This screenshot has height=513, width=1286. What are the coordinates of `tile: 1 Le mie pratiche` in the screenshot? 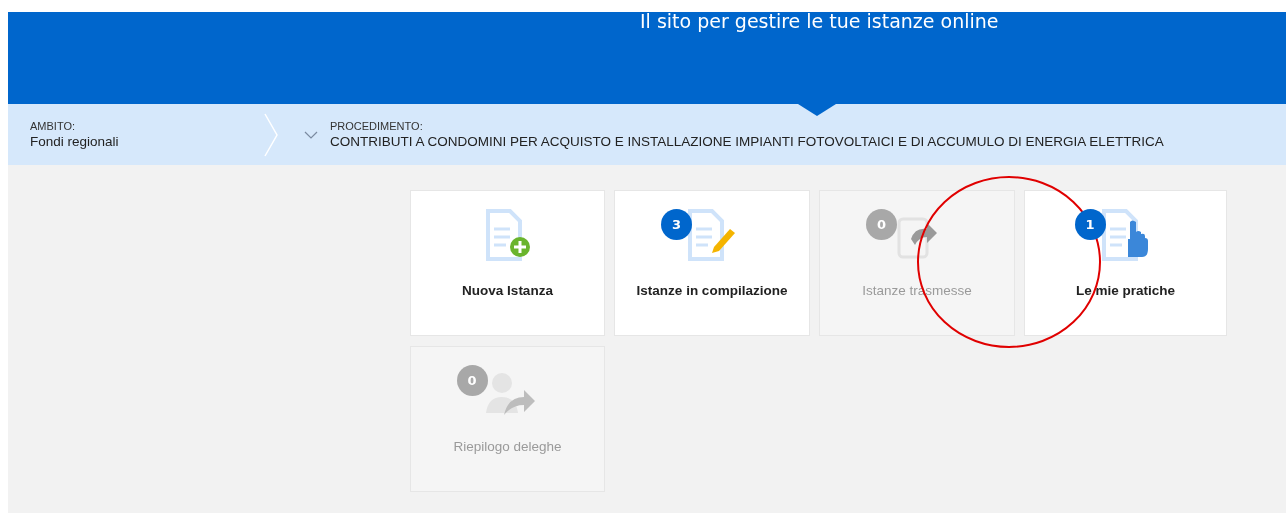 It's located at (1125, 263).